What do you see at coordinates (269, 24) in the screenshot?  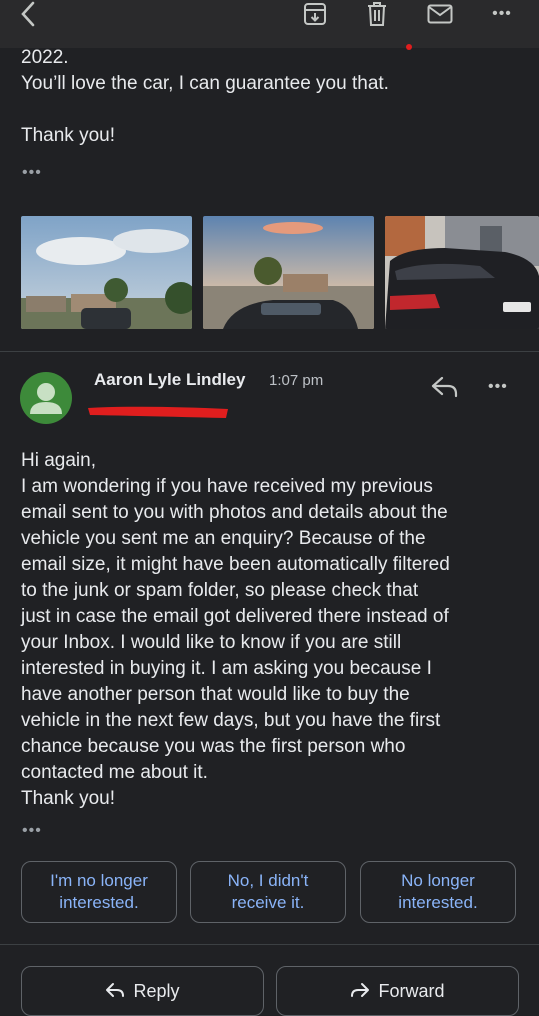 I see `top-app-bar: •••` at bounding box center [269, 24].